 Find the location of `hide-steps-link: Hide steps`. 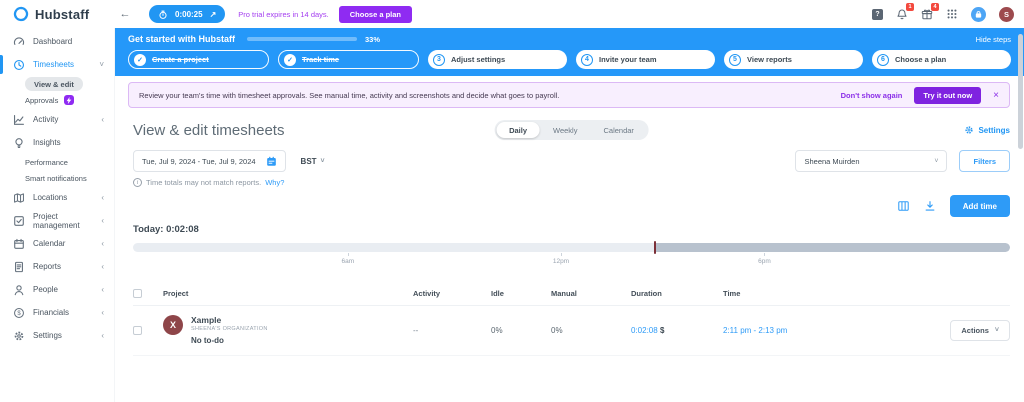

hide-steps-link: Hide steps is located at coordinates (993, 39).